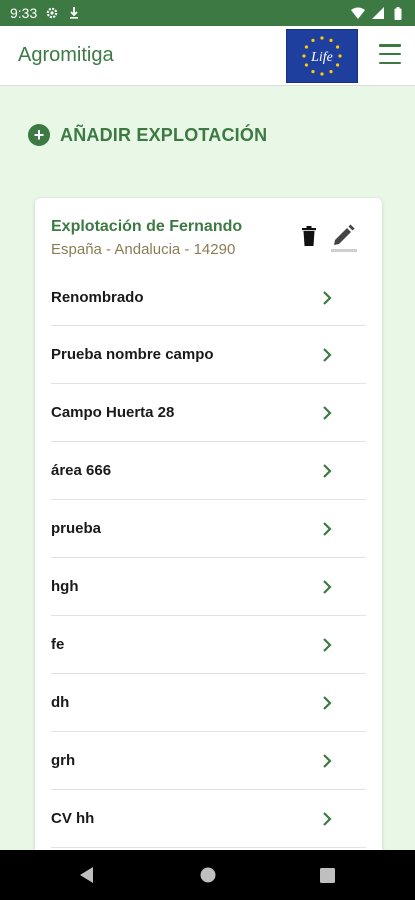  What do you see at coordinates (344, 237) in the screenshot?
I see `edit-icon` at bounding box center [344, 237].